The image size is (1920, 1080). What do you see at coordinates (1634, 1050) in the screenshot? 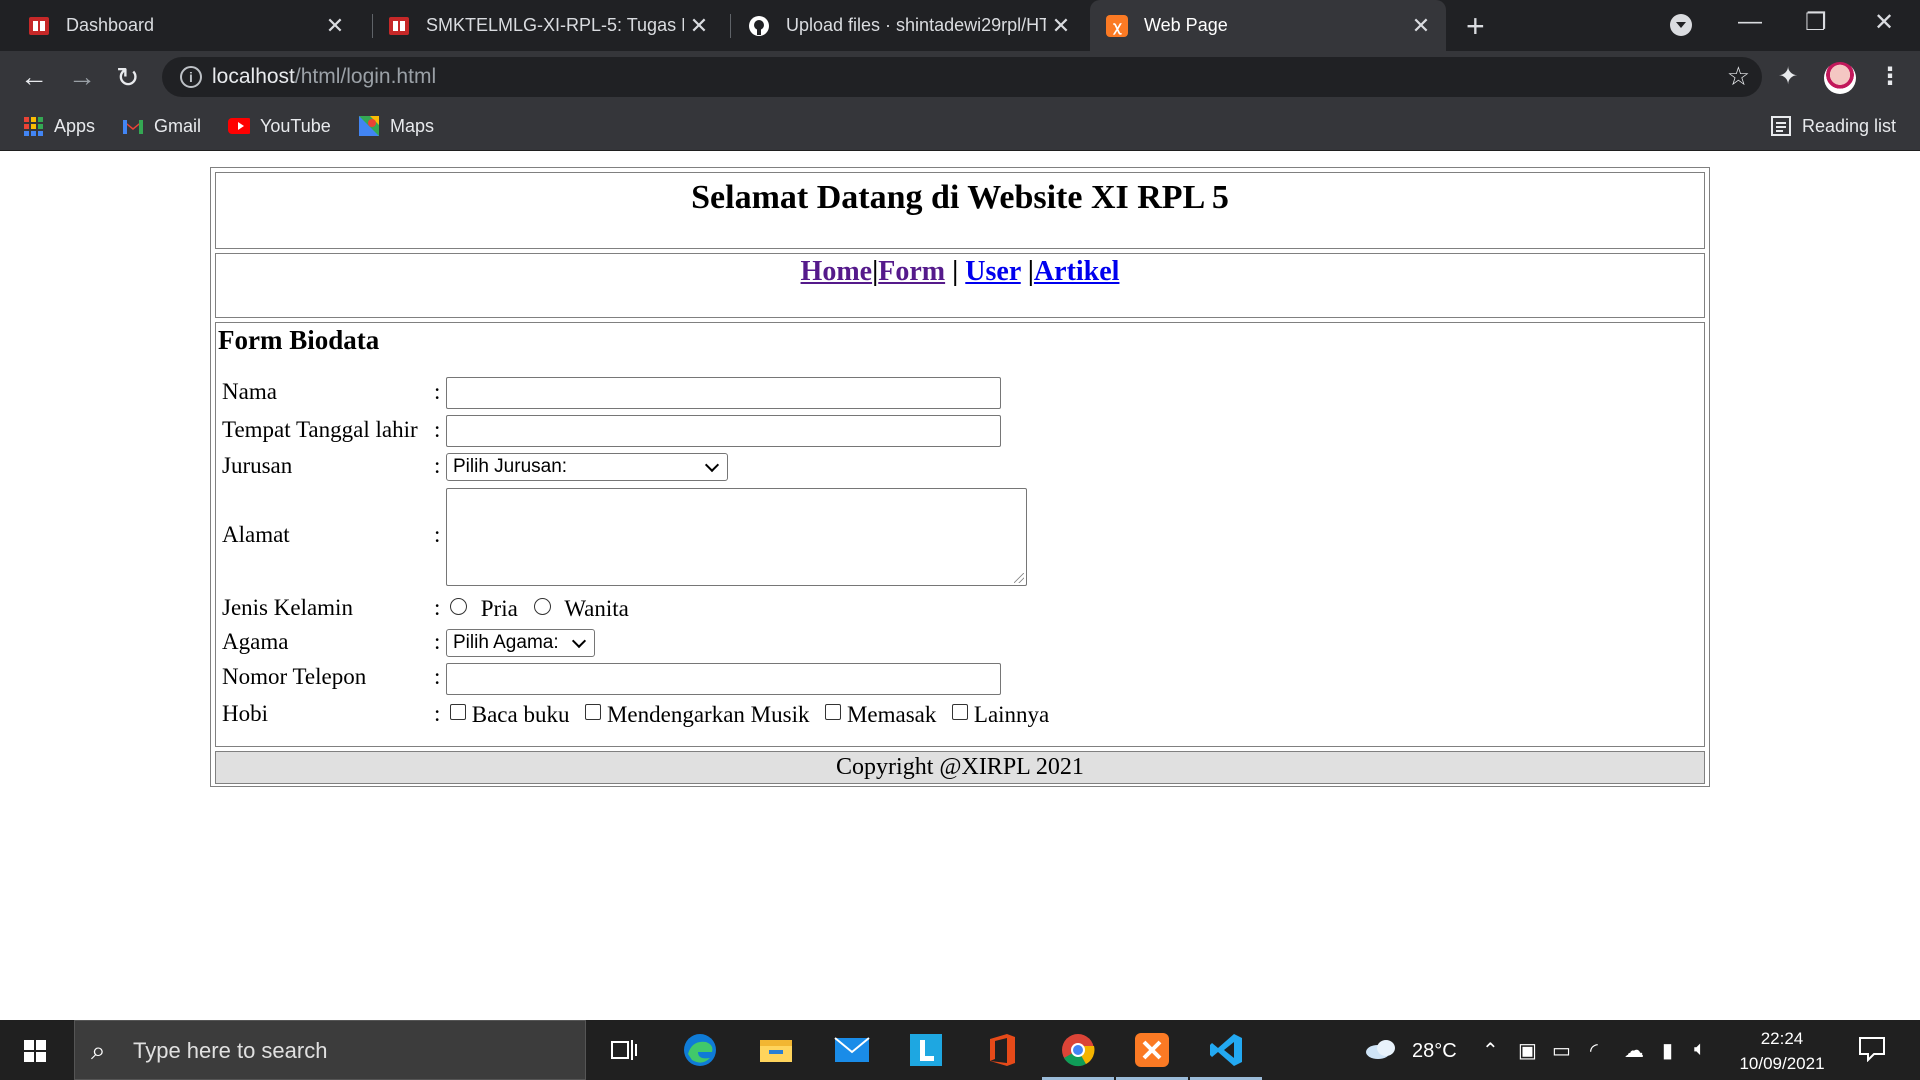
I see `onedrive-warning-icon: ☁` at bounding box center [1634, 1050].